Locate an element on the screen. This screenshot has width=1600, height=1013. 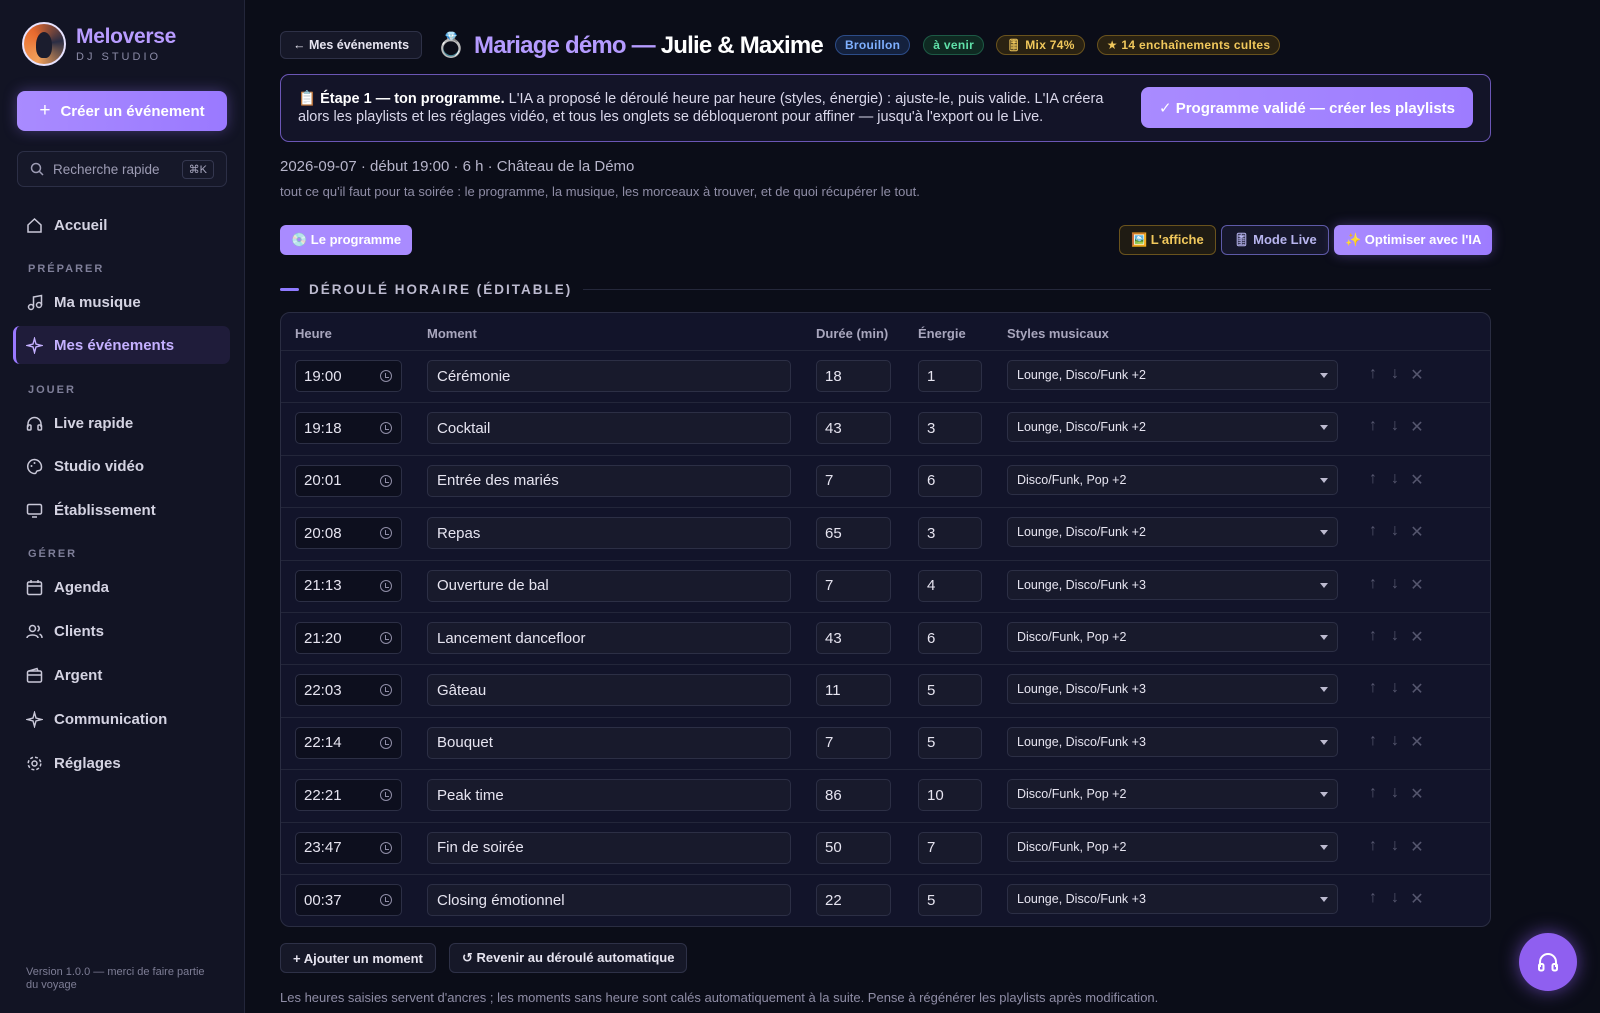
add-moment-button: + Ajouter un moment is located at coordinates (358, 958).